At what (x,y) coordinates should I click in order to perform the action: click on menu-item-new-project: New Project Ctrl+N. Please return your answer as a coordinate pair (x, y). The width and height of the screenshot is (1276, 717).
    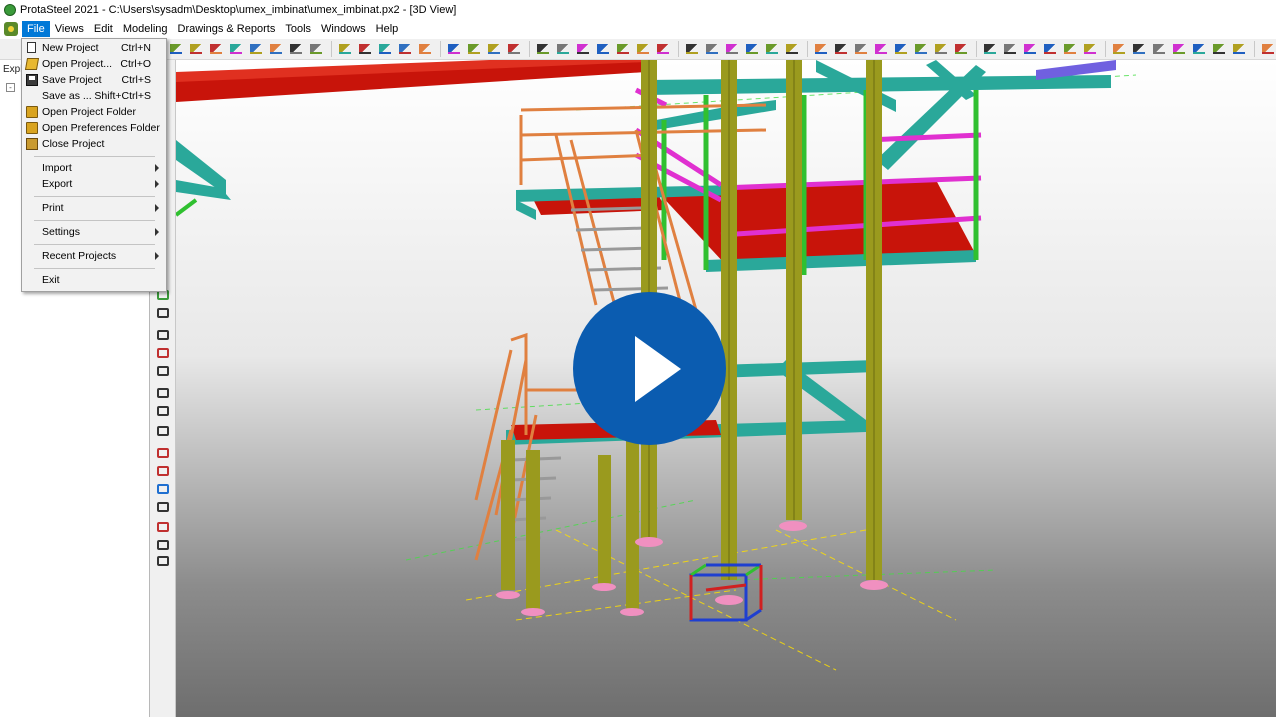
    Looking at the image, I should click on (94, 48).